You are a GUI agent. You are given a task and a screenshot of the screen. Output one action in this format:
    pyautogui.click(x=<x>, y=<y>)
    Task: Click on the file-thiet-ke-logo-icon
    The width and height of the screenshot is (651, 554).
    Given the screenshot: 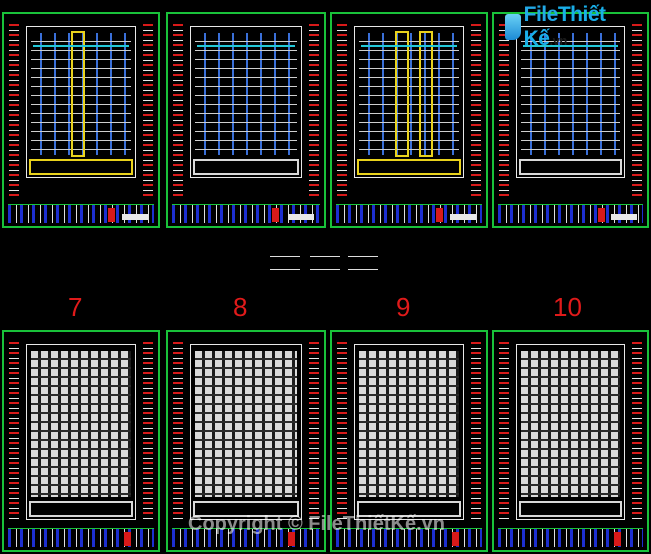 What is the action you would take?
    pyautogui.click(x=513, y=27)
    